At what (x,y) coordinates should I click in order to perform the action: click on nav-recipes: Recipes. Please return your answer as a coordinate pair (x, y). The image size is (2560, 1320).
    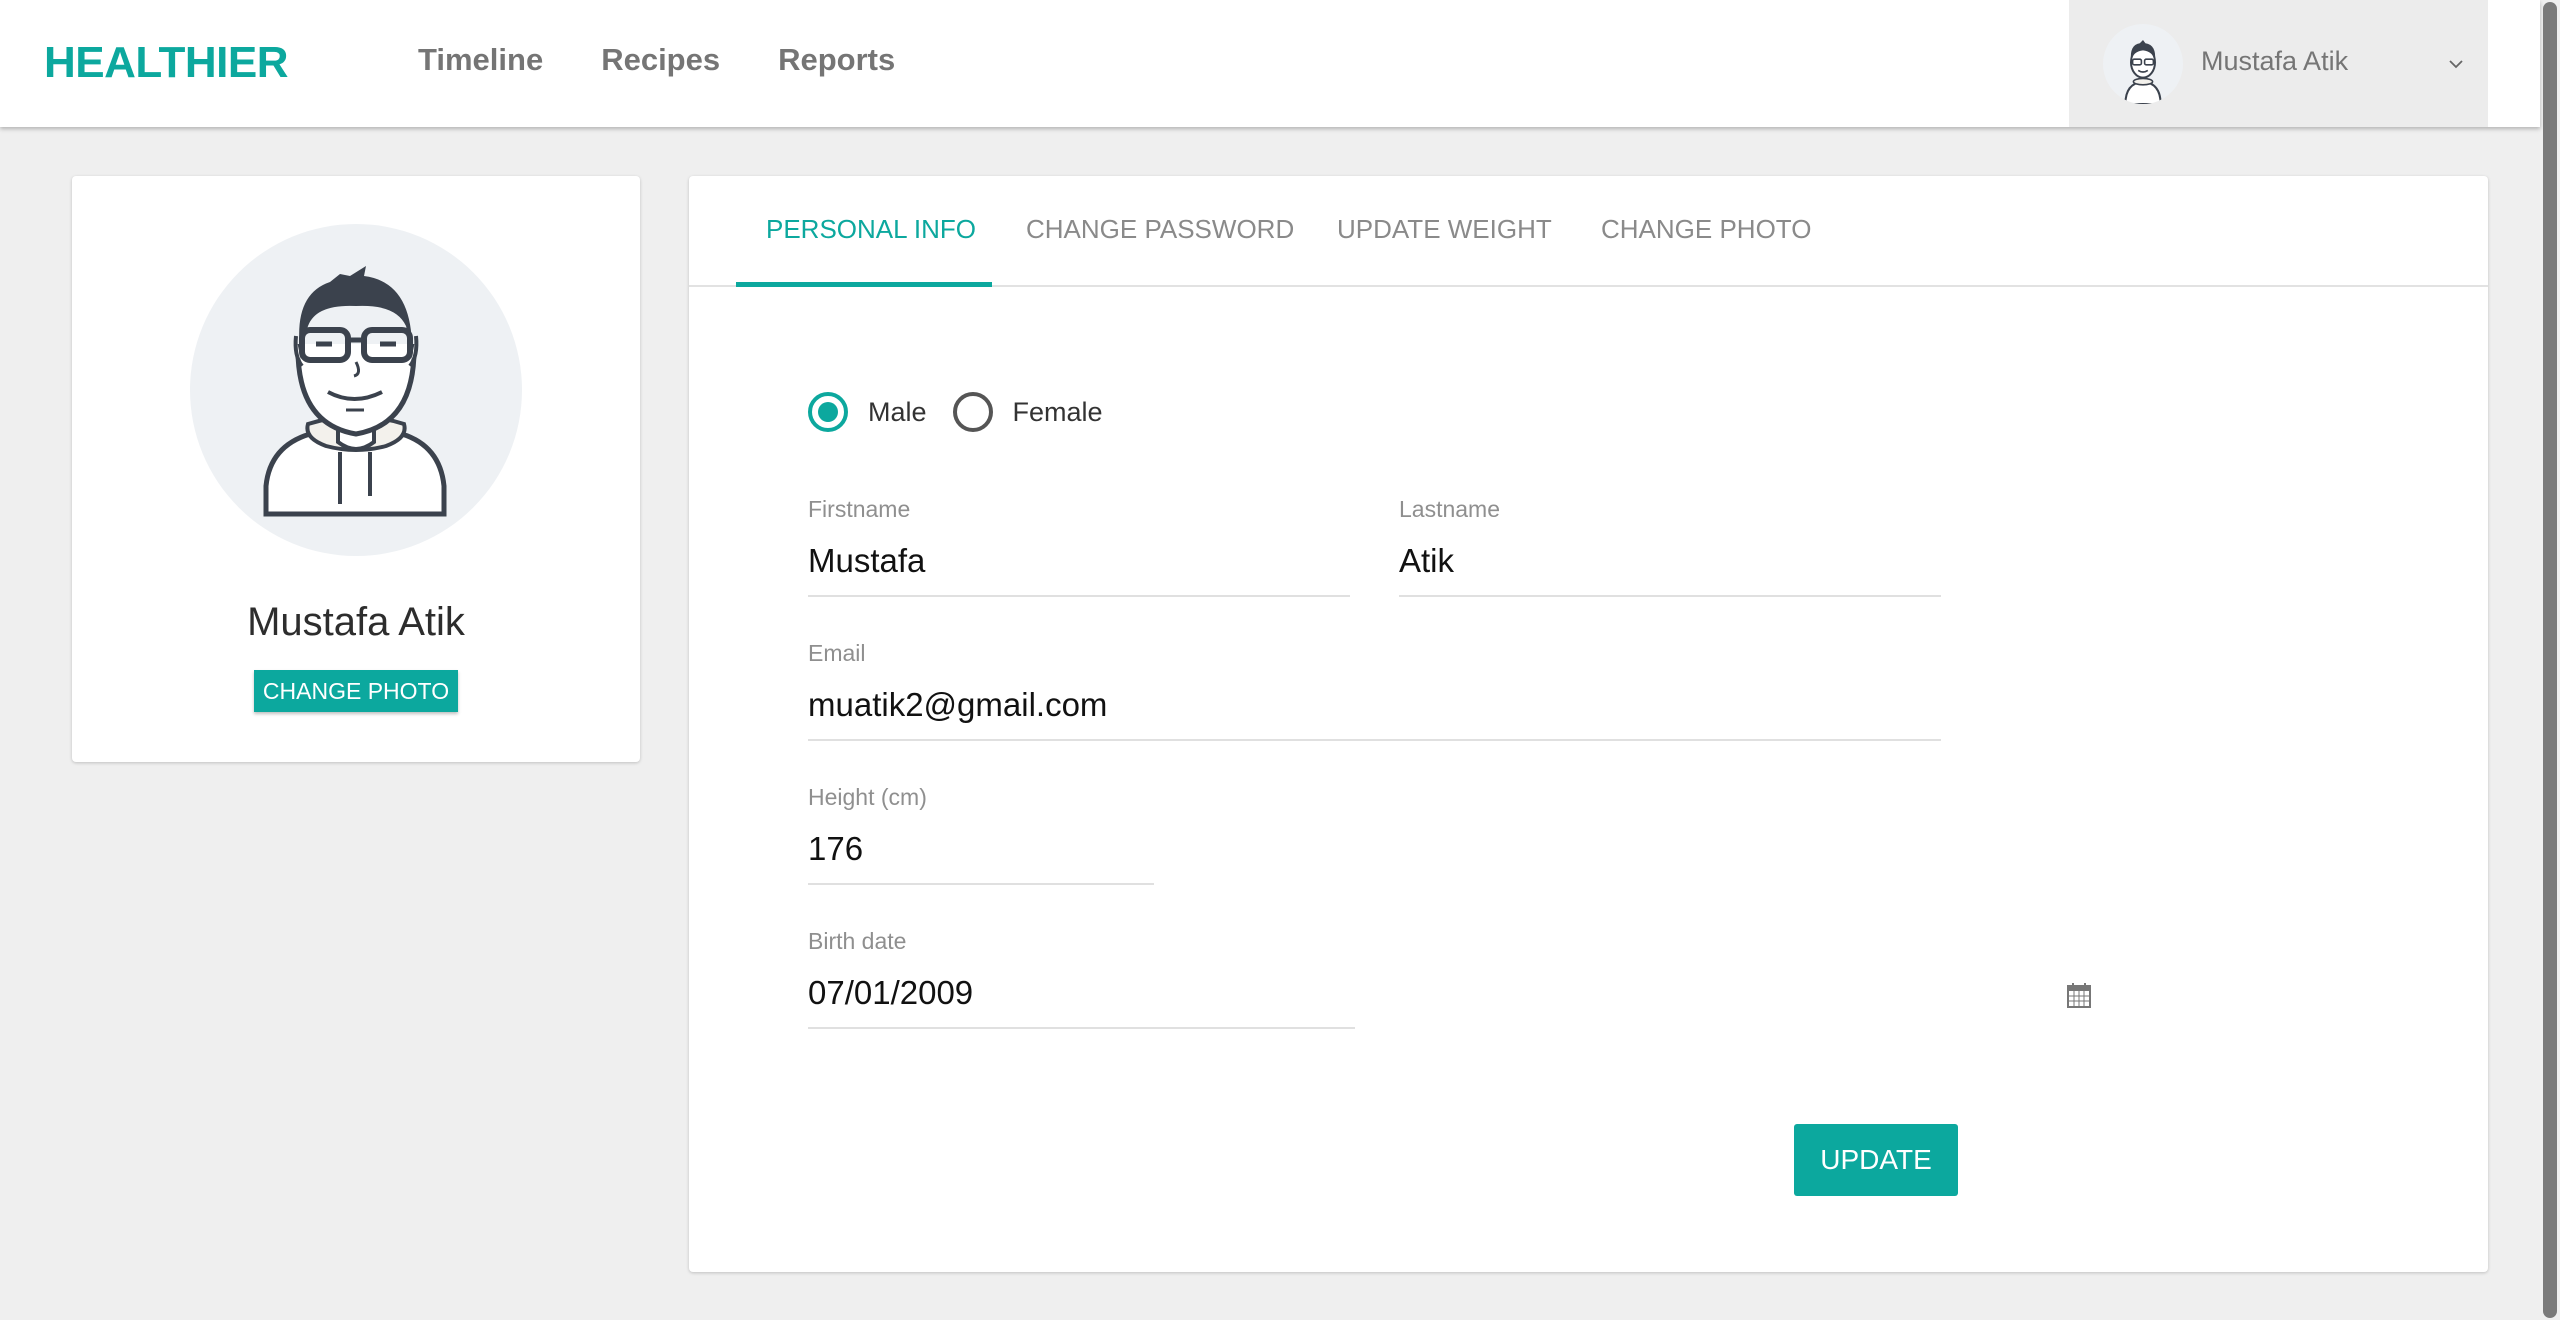
    Looking at the image, I should click on (660, 60).